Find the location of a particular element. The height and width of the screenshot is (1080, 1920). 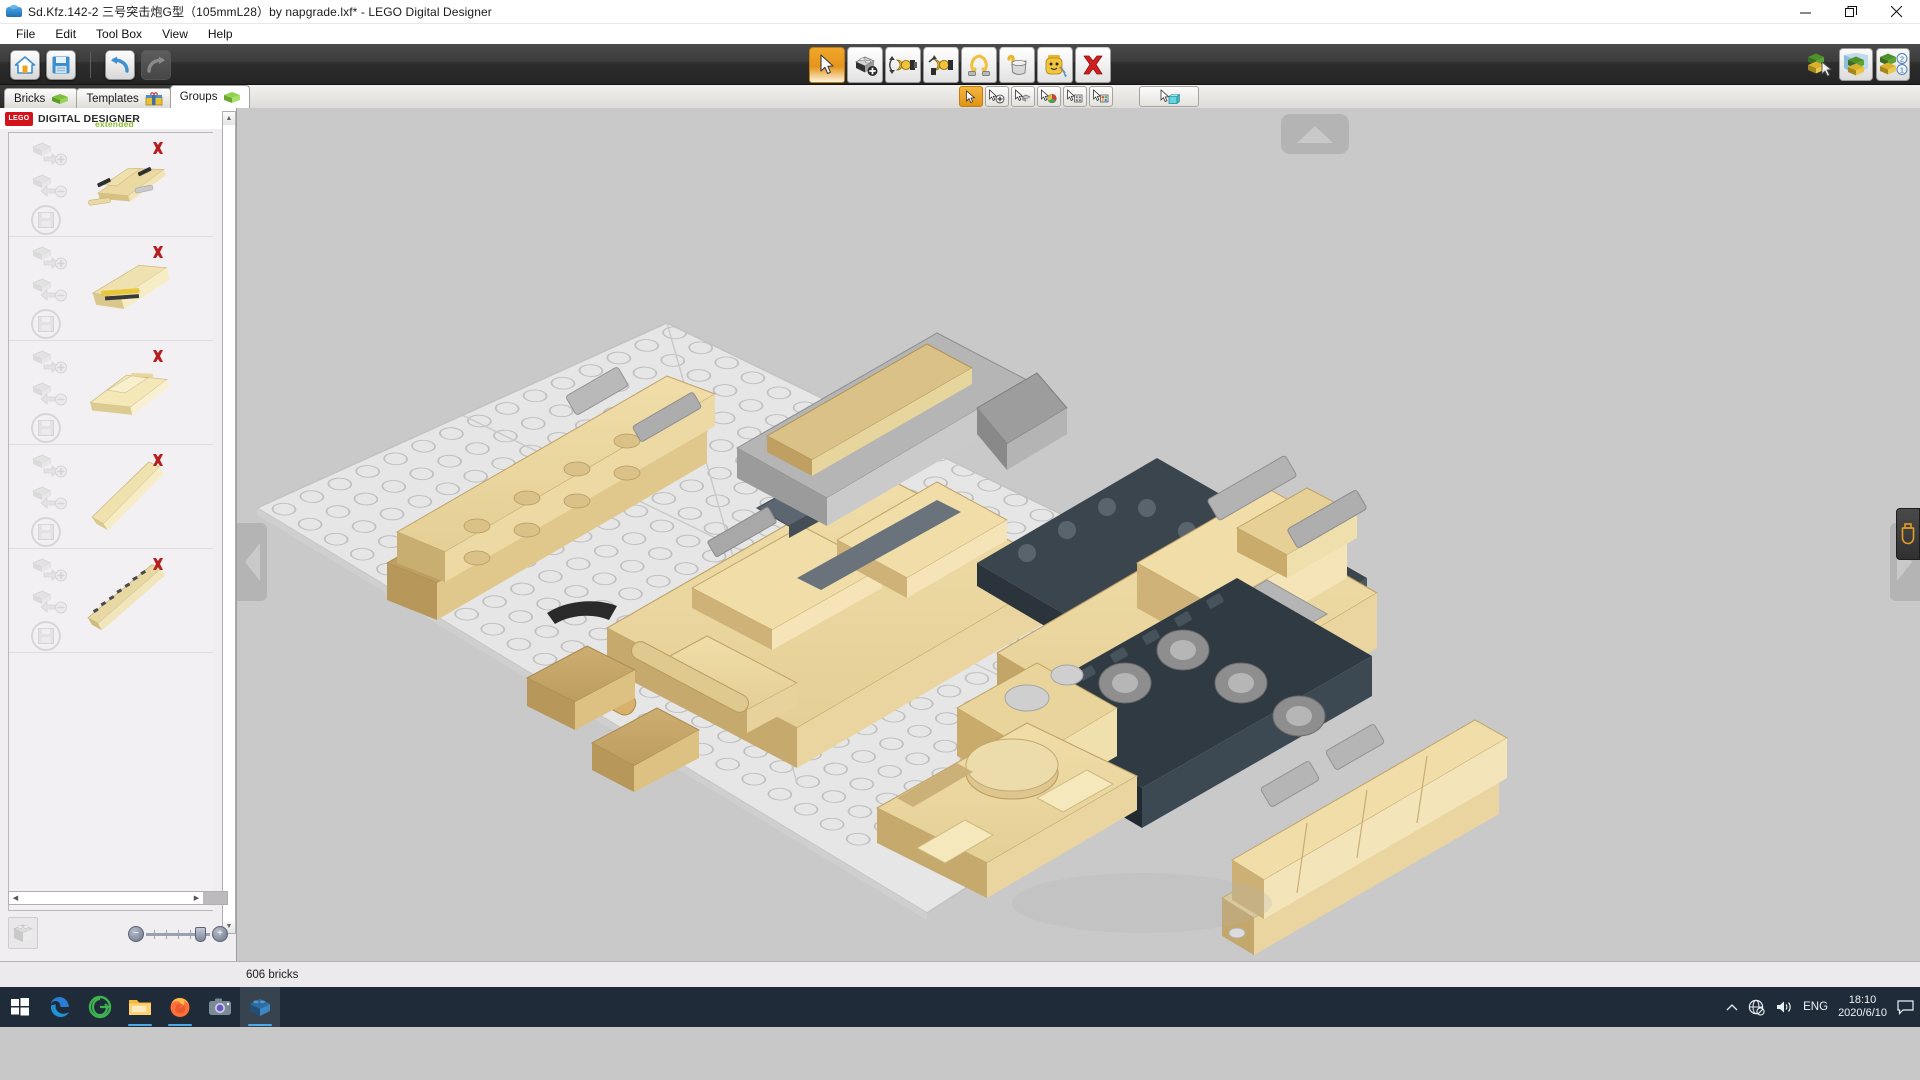

group-list-vertical-scrollbar: ▲ ▼ is located at coordinates (229, 522).